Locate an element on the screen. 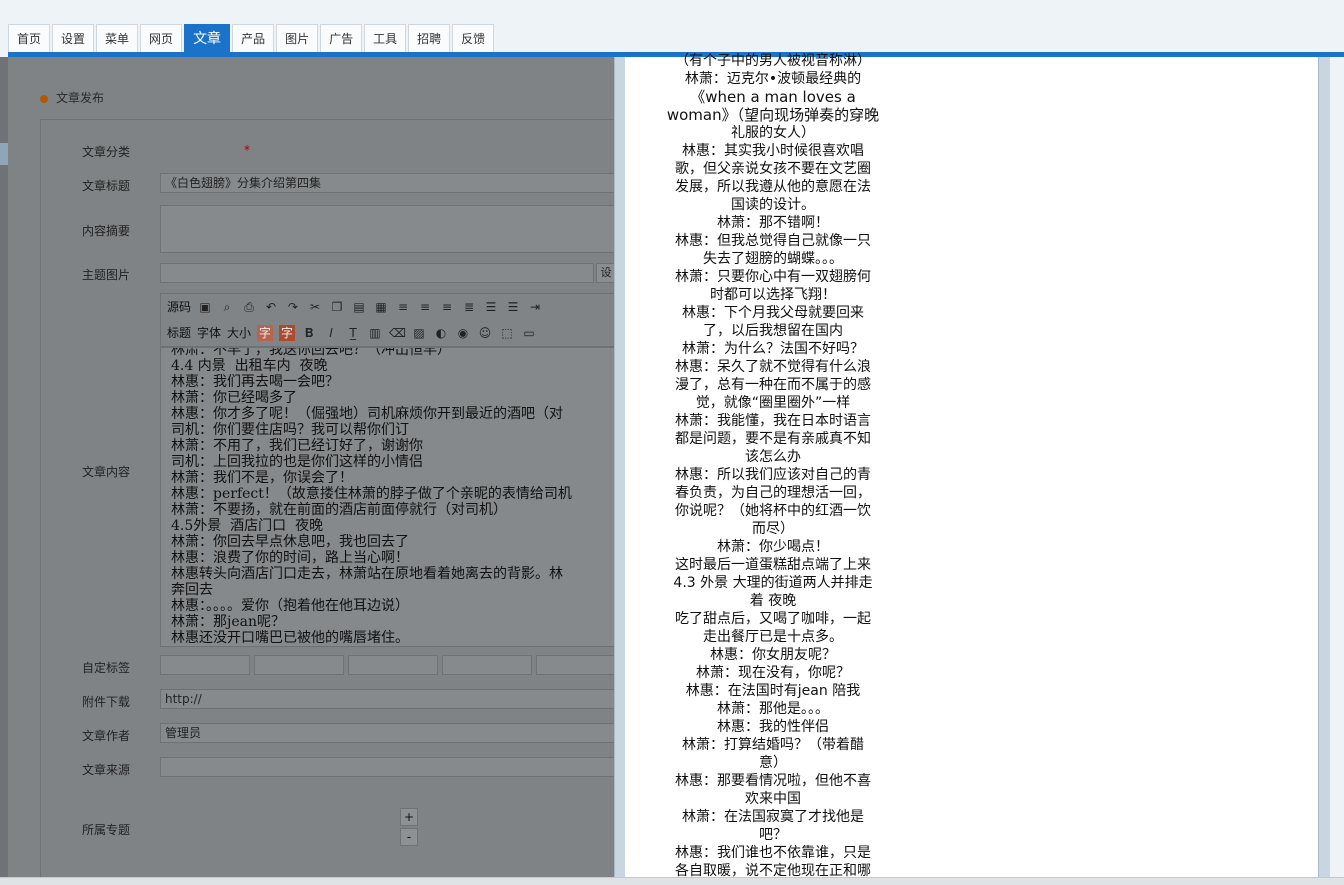 The image size is (1344, 885). underline-icon: T̲ is located at coordinates (353, 333).